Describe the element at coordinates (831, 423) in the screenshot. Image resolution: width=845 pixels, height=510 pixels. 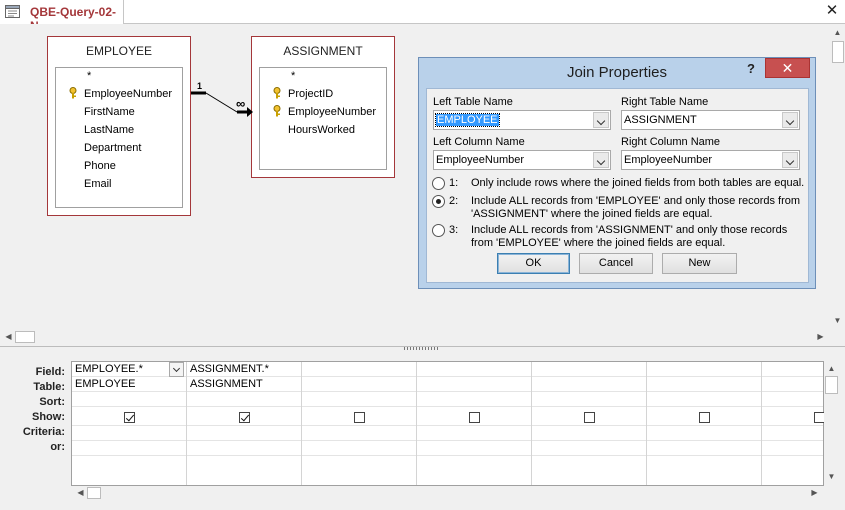
I see `grid-vertical-scrollbar: ▲ ▼` at that location.